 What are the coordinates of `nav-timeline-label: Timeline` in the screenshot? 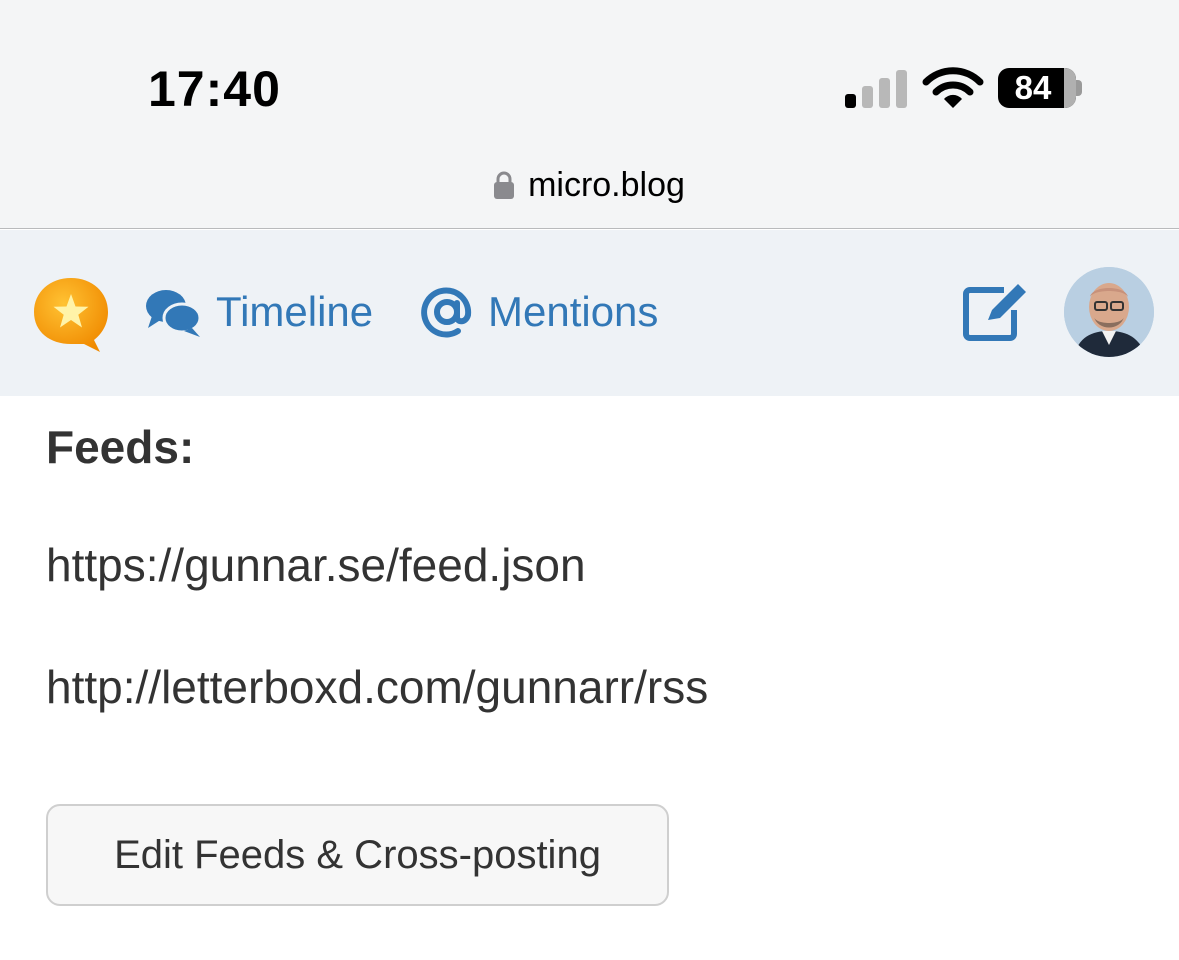 It's located at (295, 311).